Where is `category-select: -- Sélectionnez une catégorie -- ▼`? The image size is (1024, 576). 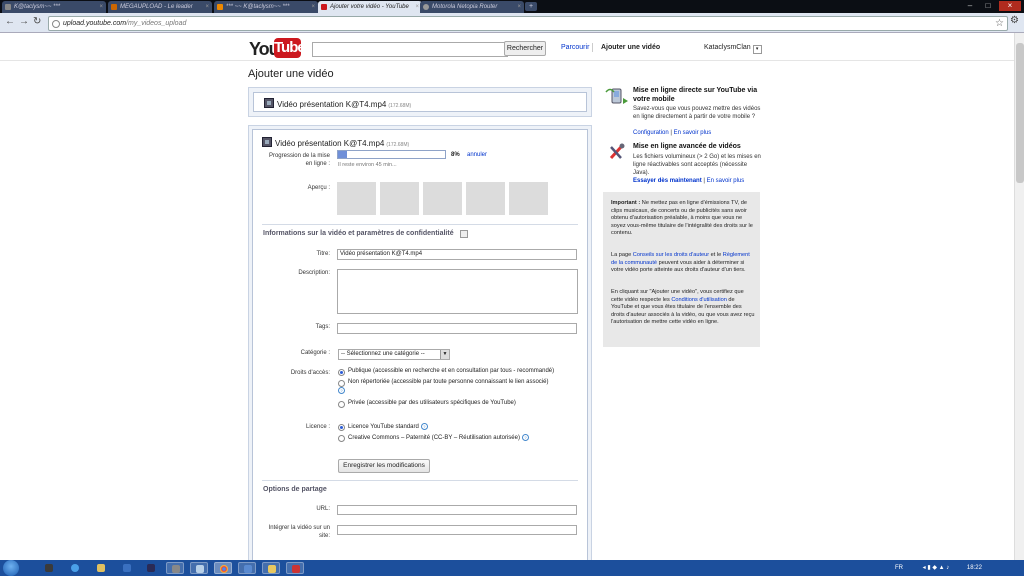 category-select: -- Sélectionnez une catégorie -- ▼ is located at coordinates (394, 354).